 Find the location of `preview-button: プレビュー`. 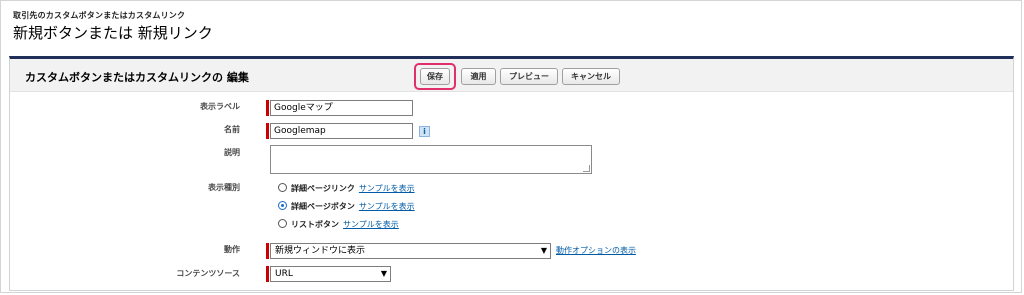

preview-button: プレビュー is located at coordinates (529, 76).